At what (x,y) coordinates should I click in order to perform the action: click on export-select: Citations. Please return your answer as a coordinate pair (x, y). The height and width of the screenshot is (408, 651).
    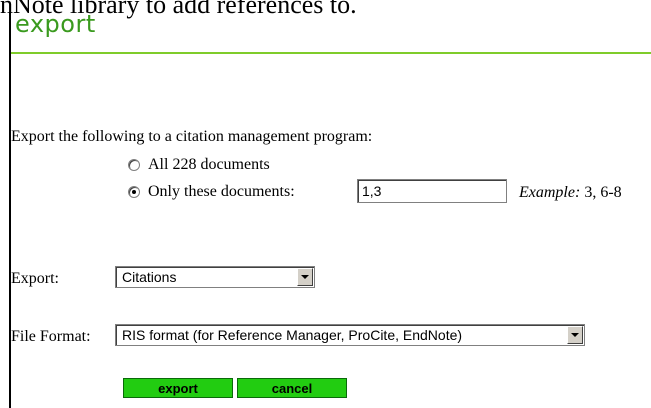
    Looking at the image, I should click on (215, 277).